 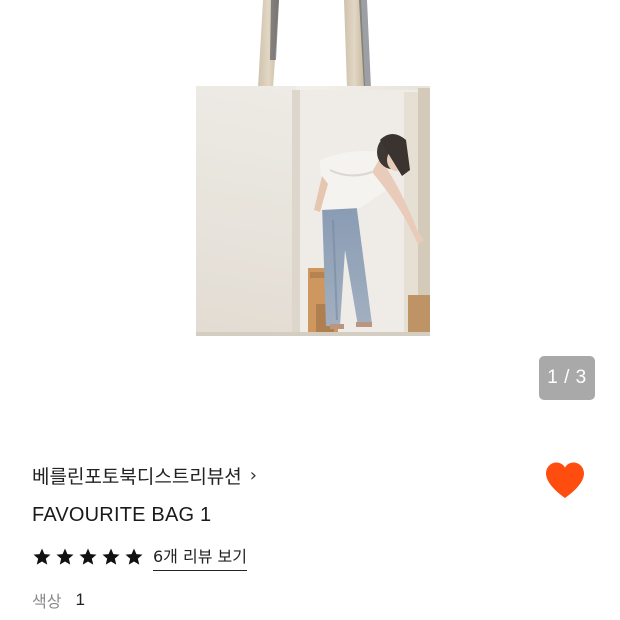 What do you see at coordinates (122, 514) in the screenshot?
I see `product-title: FAVOURITE BAG 1` at bounding box center [122, 514].